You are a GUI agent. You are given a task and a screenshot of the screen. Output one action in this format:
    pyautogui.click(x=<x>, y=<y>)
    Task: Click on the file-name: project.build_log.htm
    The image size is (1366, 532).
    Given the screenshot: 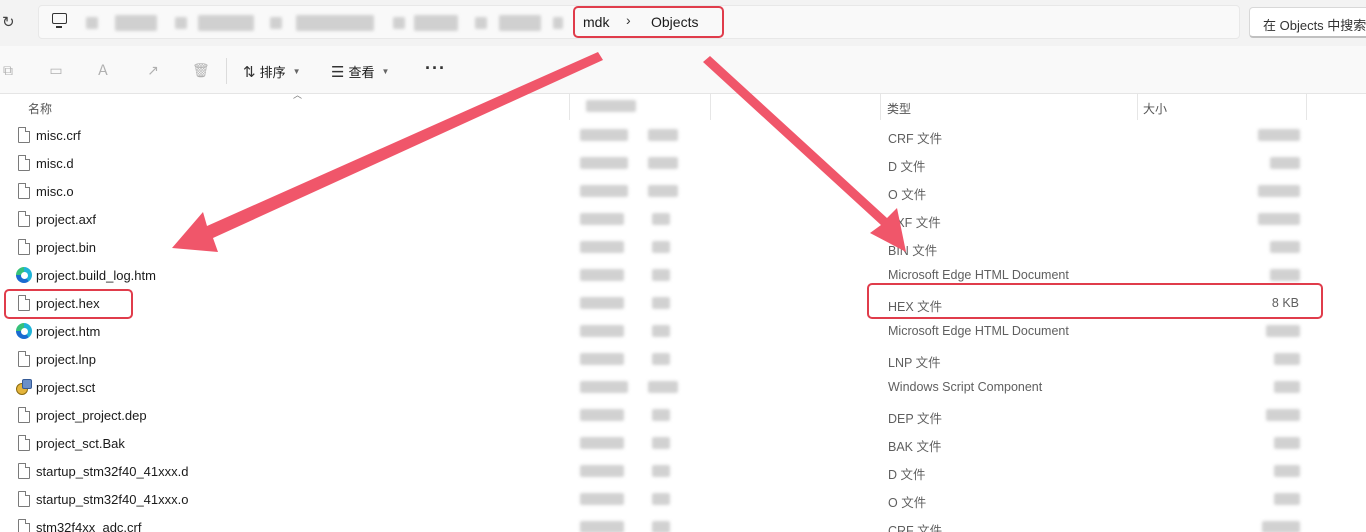 What is the action you would take?
    pyautogui.click(x=96, y=275)
    